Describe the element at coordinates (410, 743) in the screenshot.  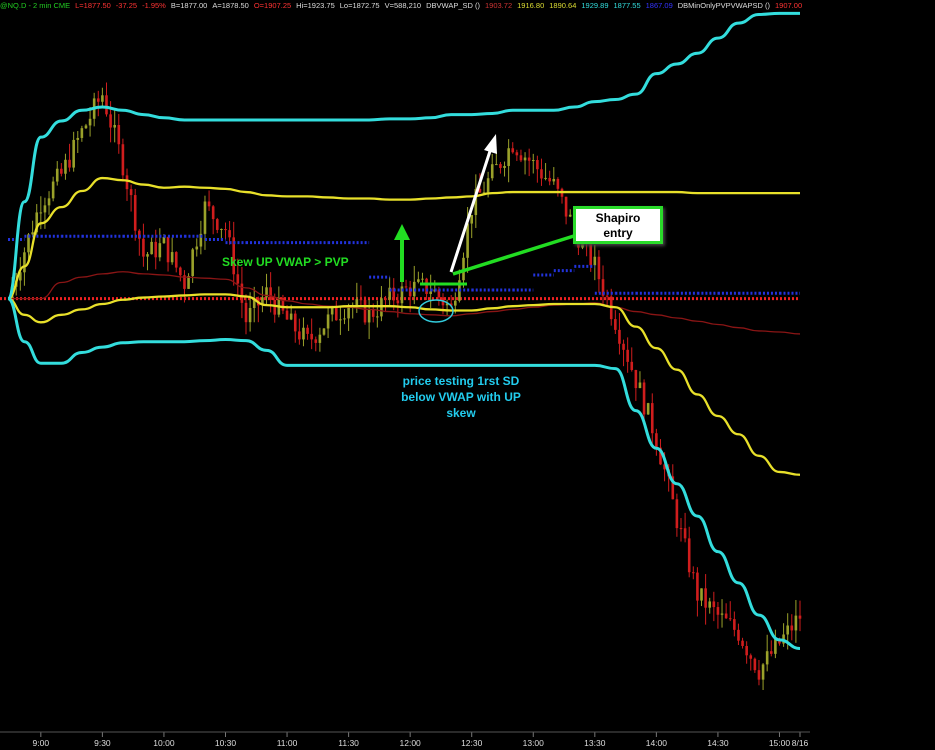
I see `x-tick-label: 12:00` at that location.